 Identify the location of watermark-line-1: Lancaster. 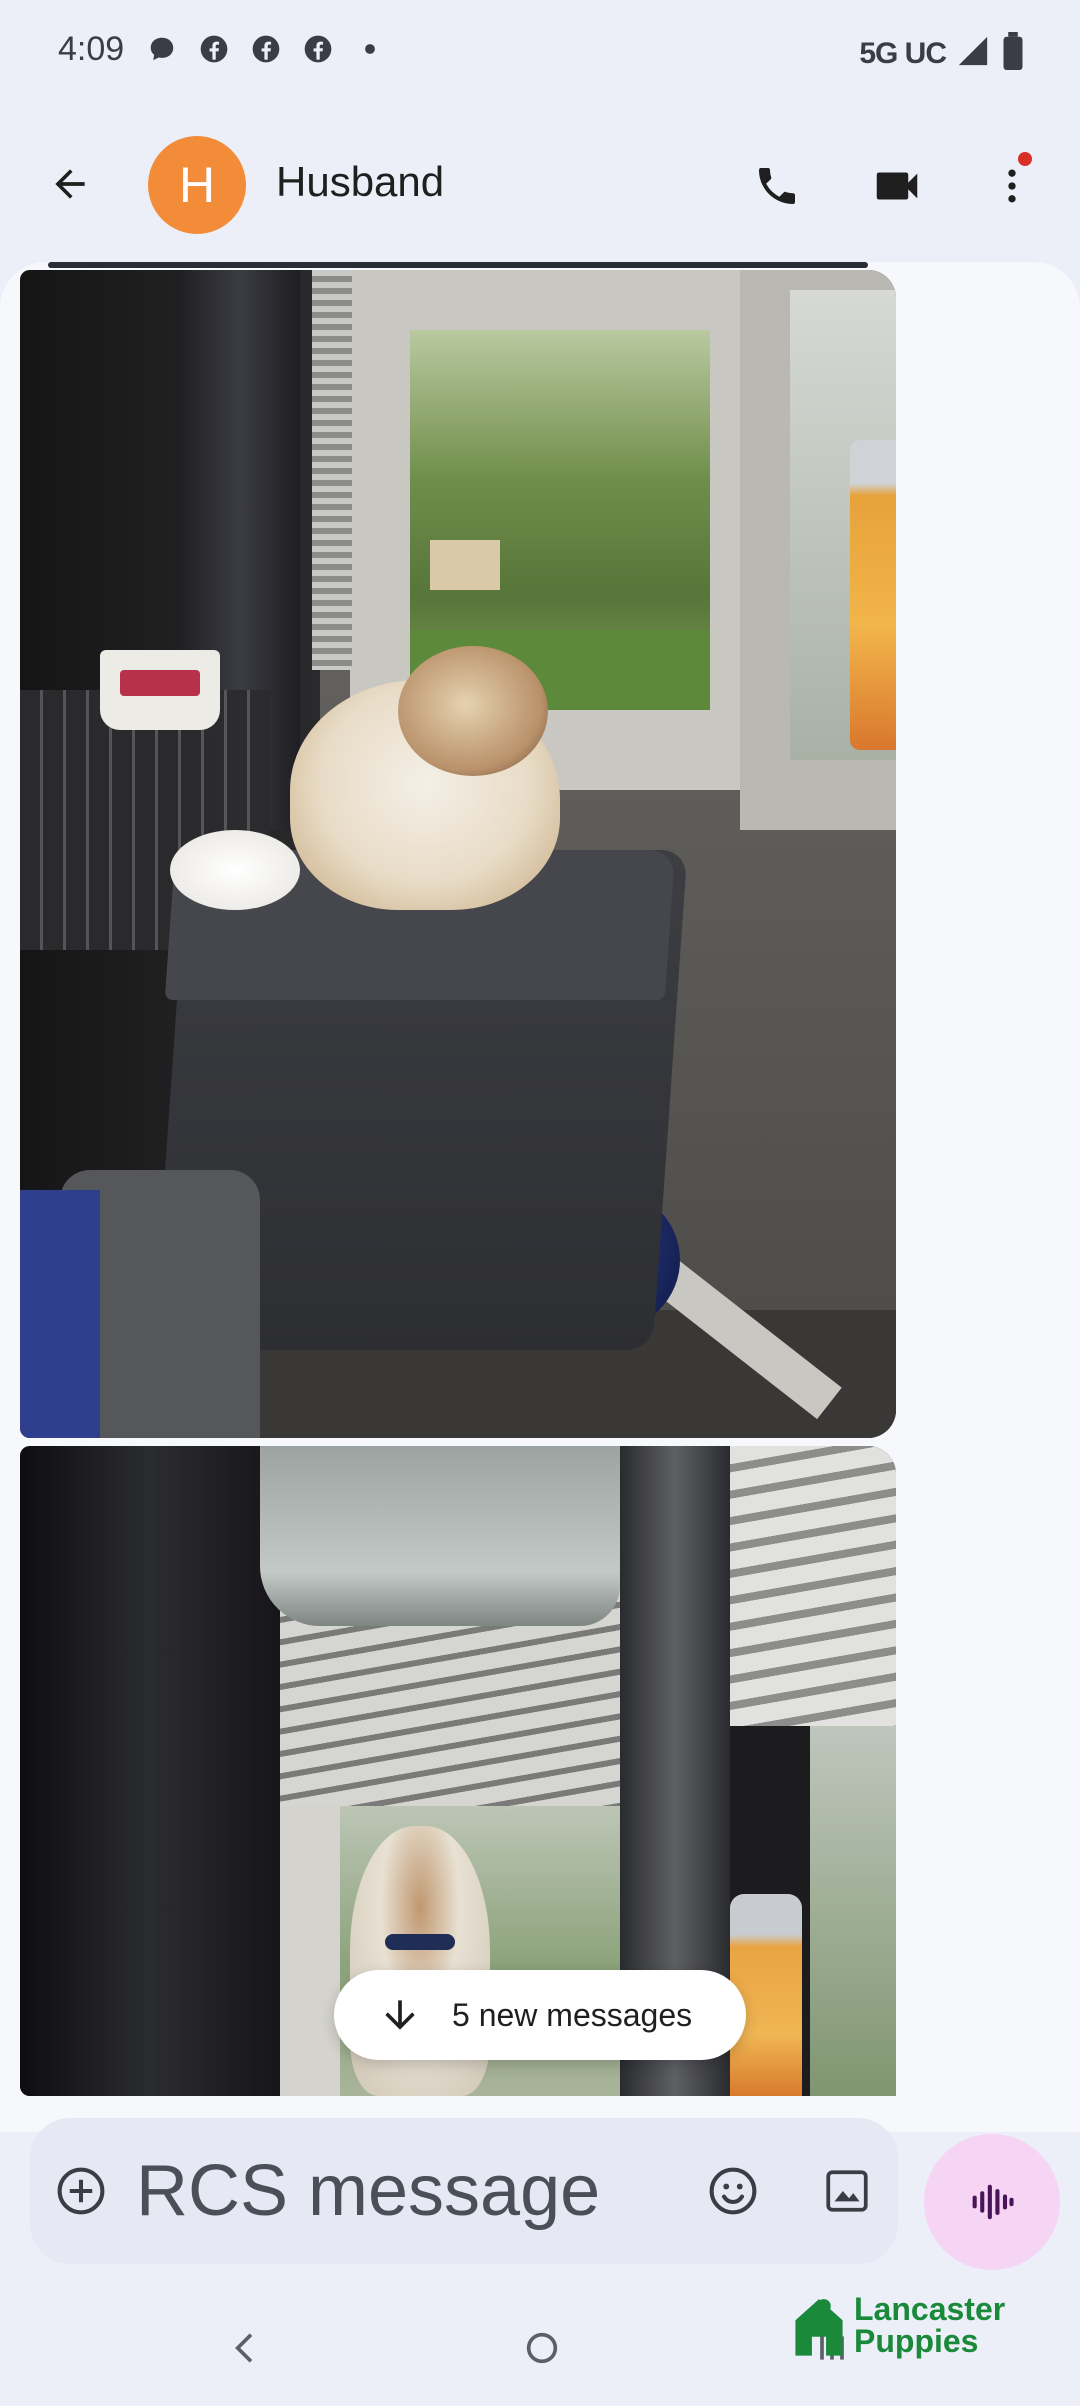
(930, 2309).